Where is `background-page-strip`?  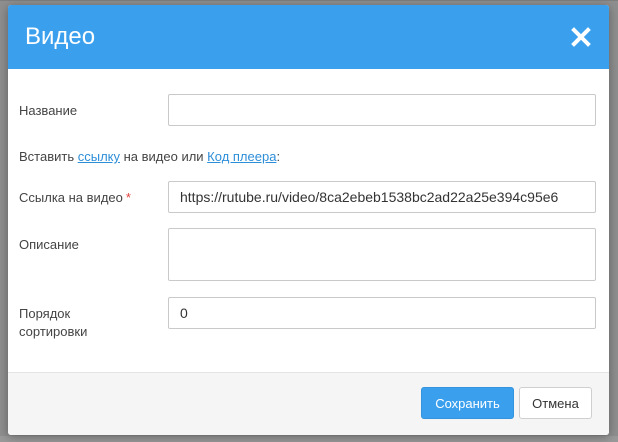
background-page-strip is located at coordinates (309, 439).